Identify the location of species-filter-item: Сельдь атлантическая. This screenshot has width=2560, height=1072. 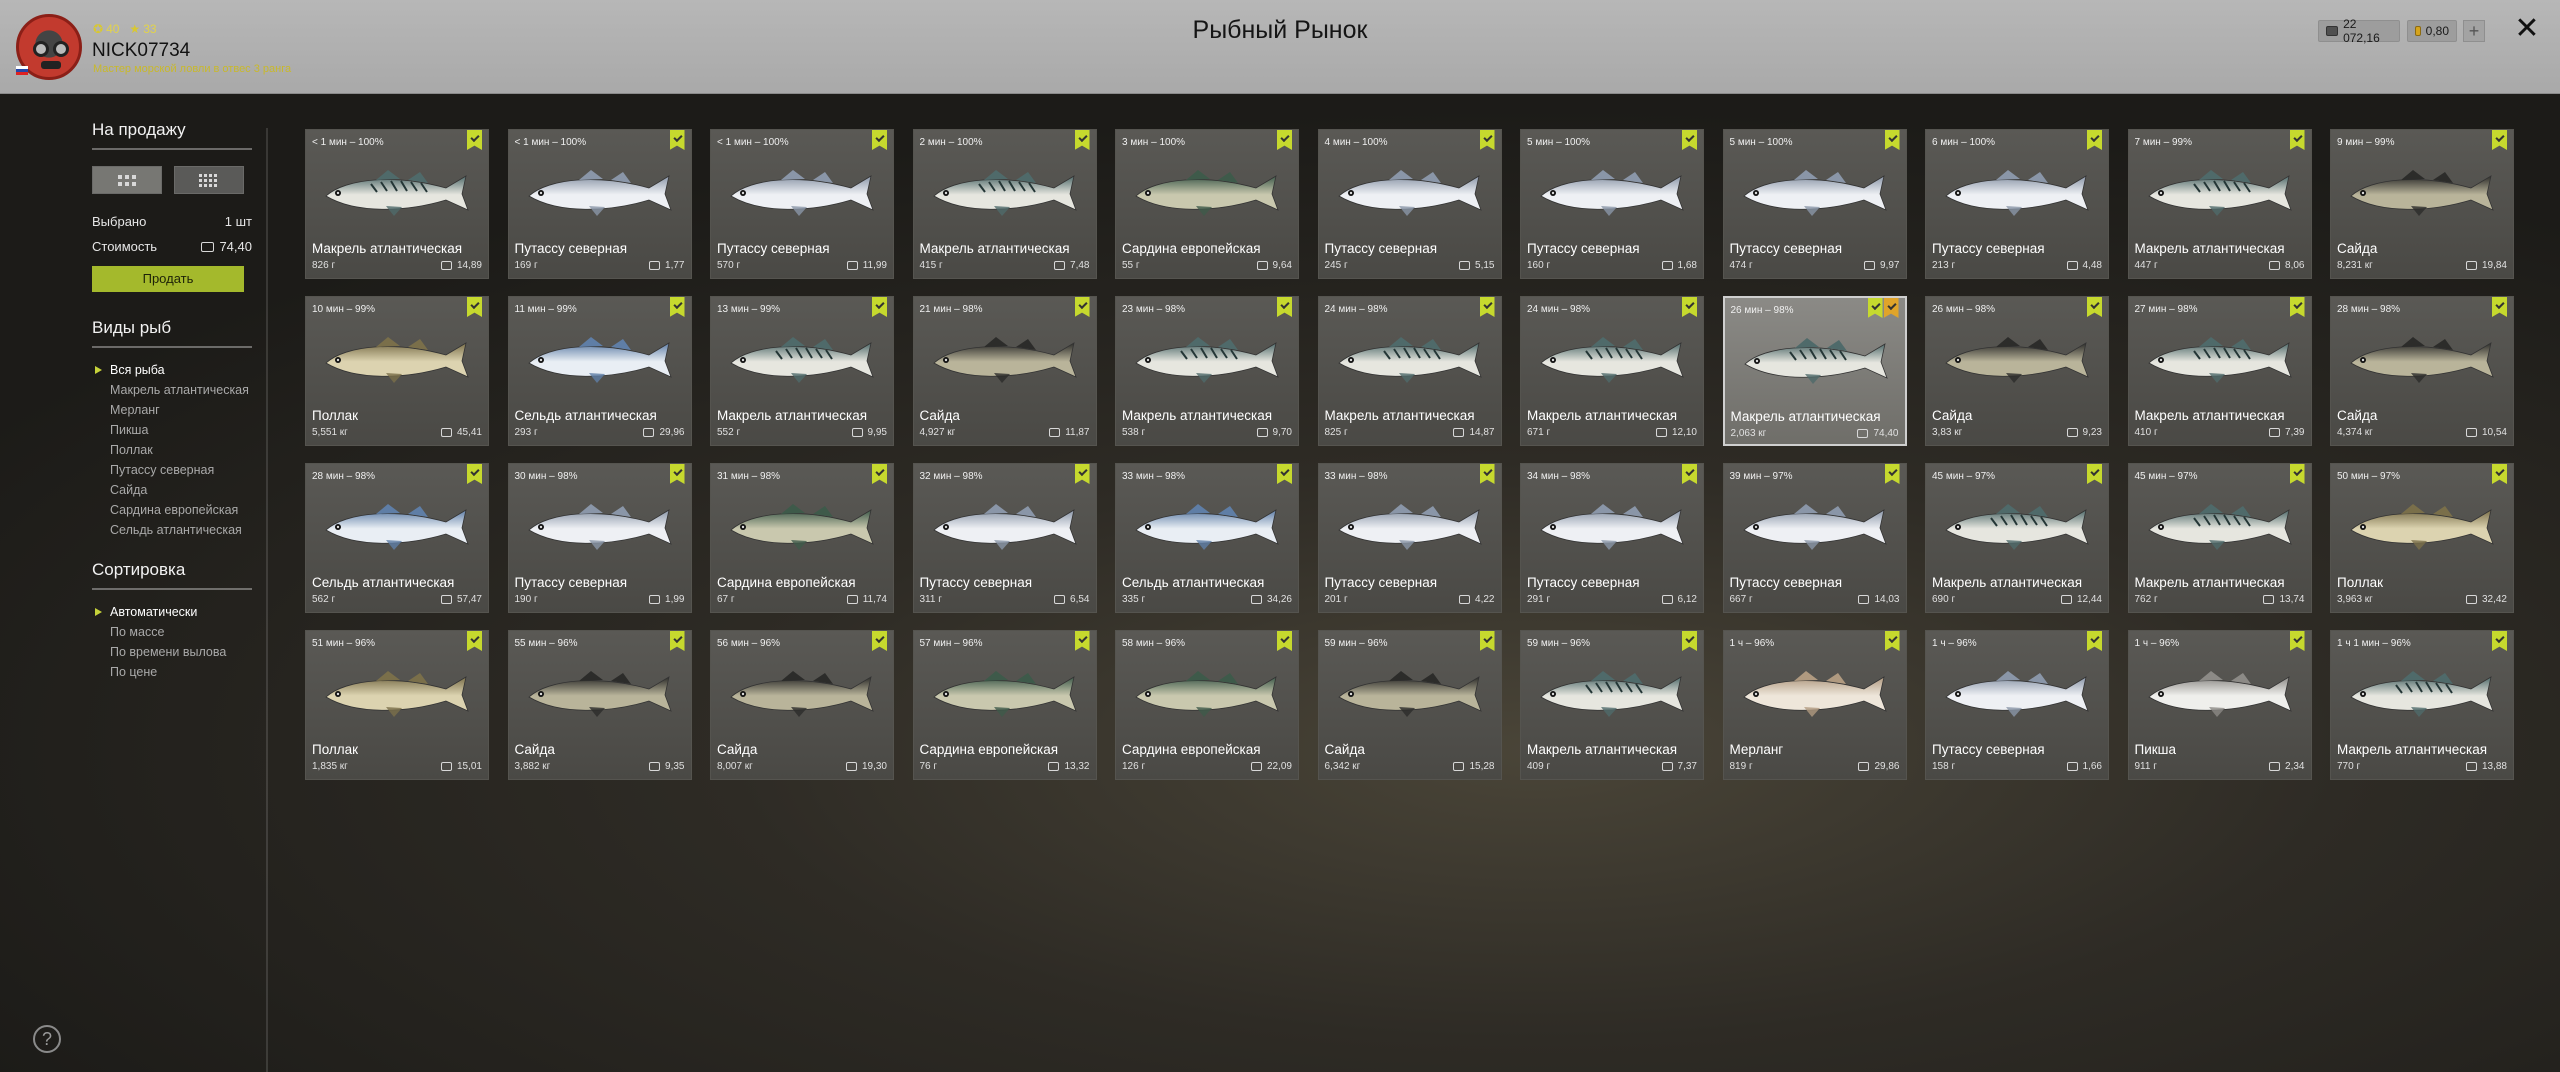
(172, 530).